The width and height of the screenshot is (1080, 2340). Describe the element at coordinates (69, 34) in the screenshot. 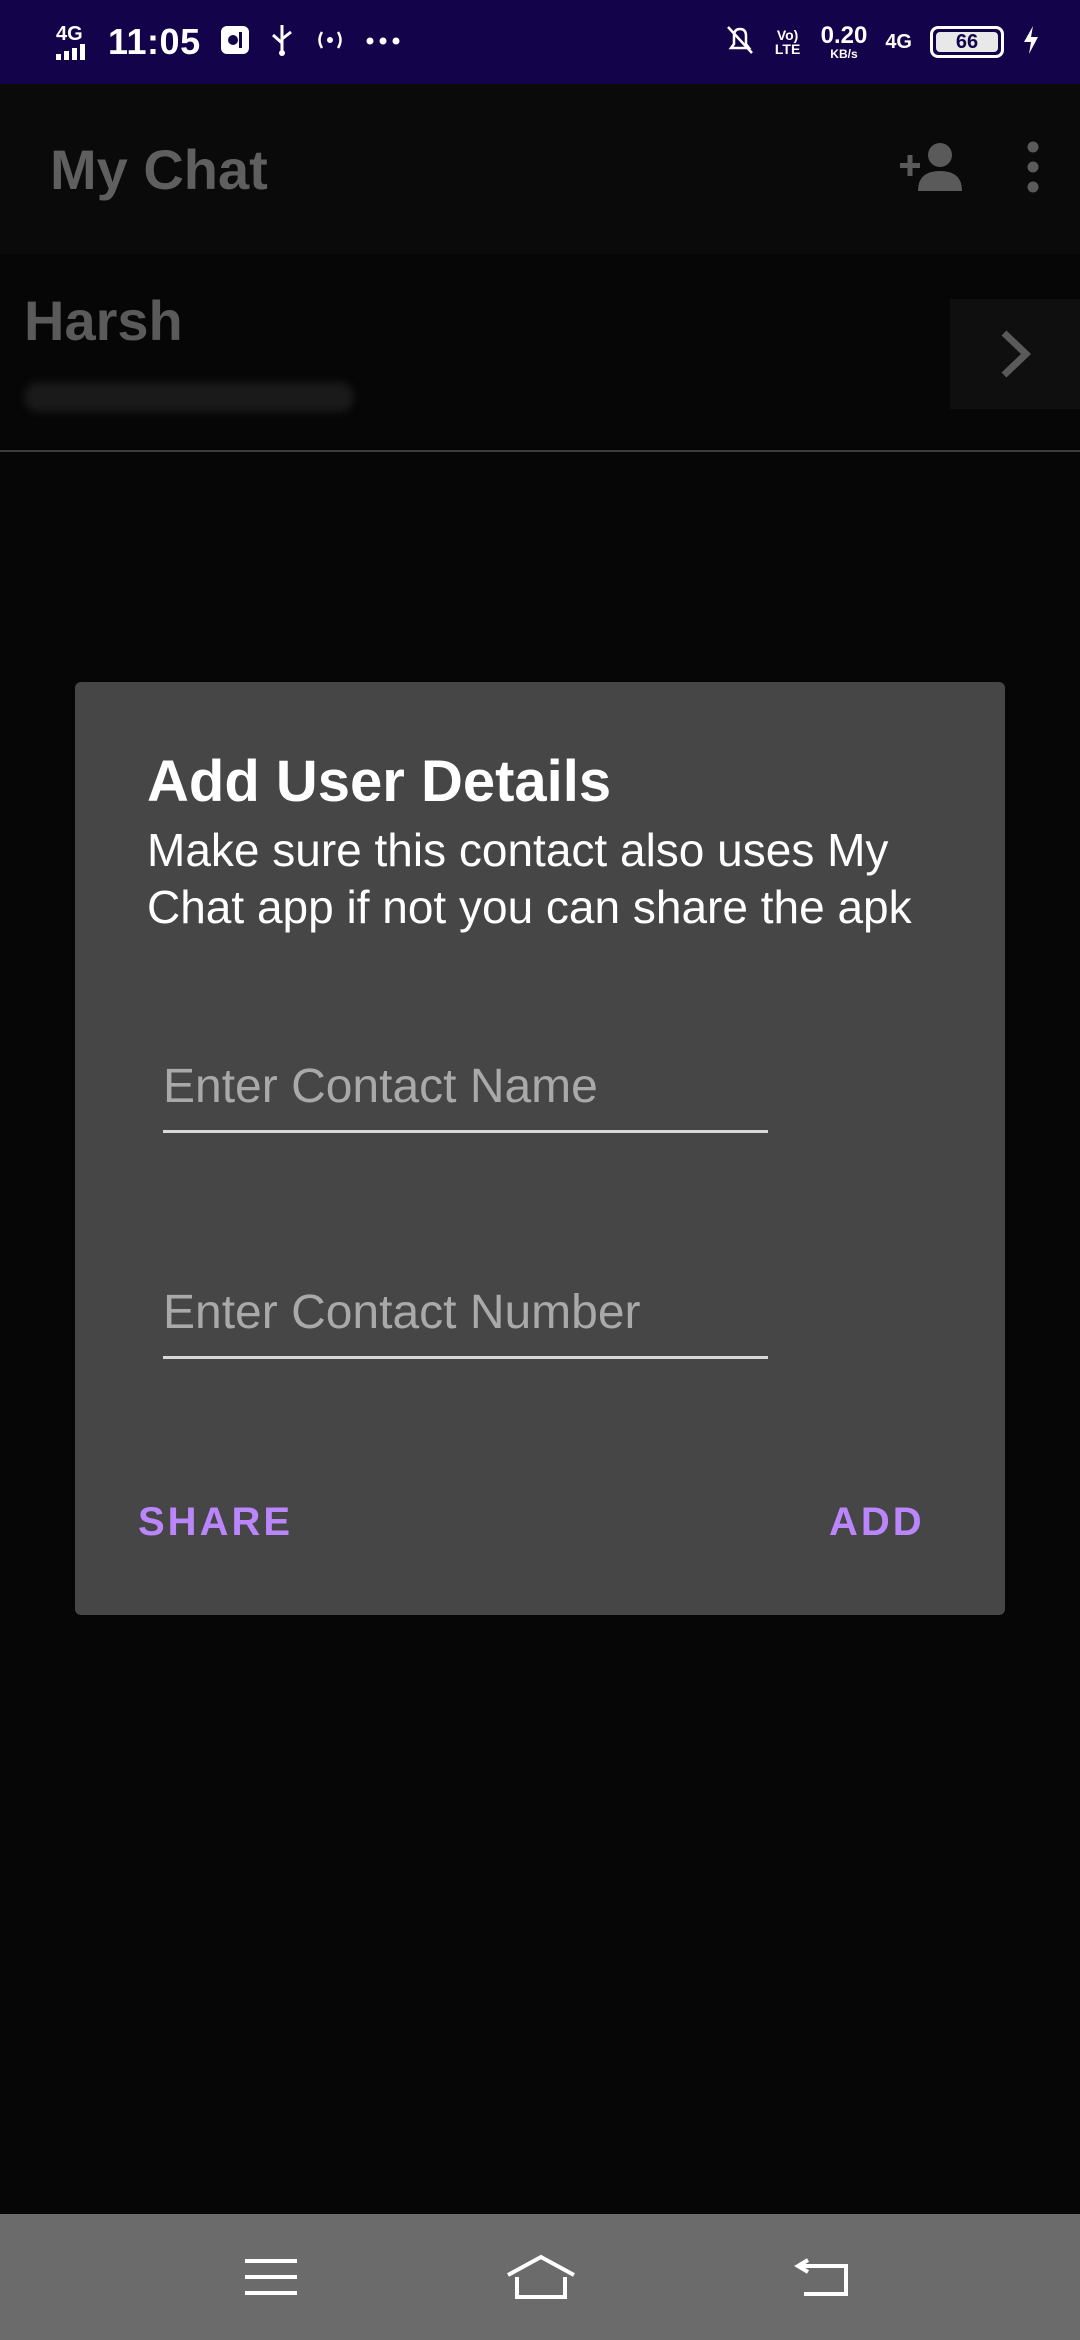

I see `network-type-left: 4G` at that location.